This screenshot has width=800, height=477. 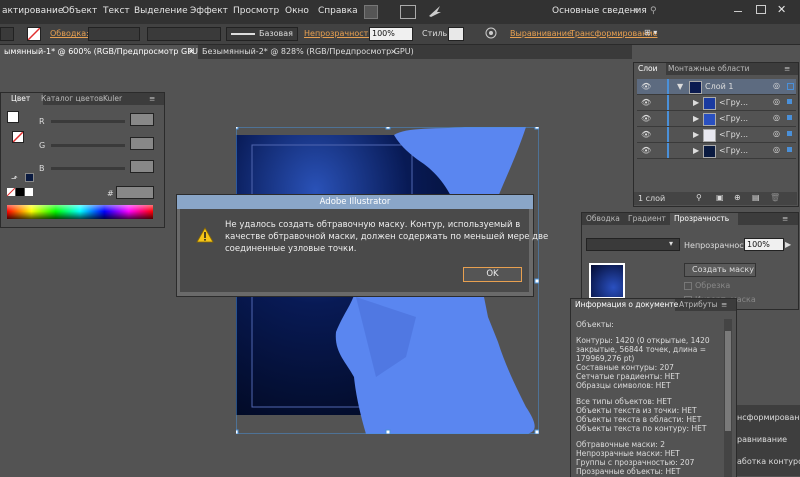 What do you see at coordinates (650, 69) in the screenshot?
I see `tab-layers: Слои` at bounding box center [650, 69].